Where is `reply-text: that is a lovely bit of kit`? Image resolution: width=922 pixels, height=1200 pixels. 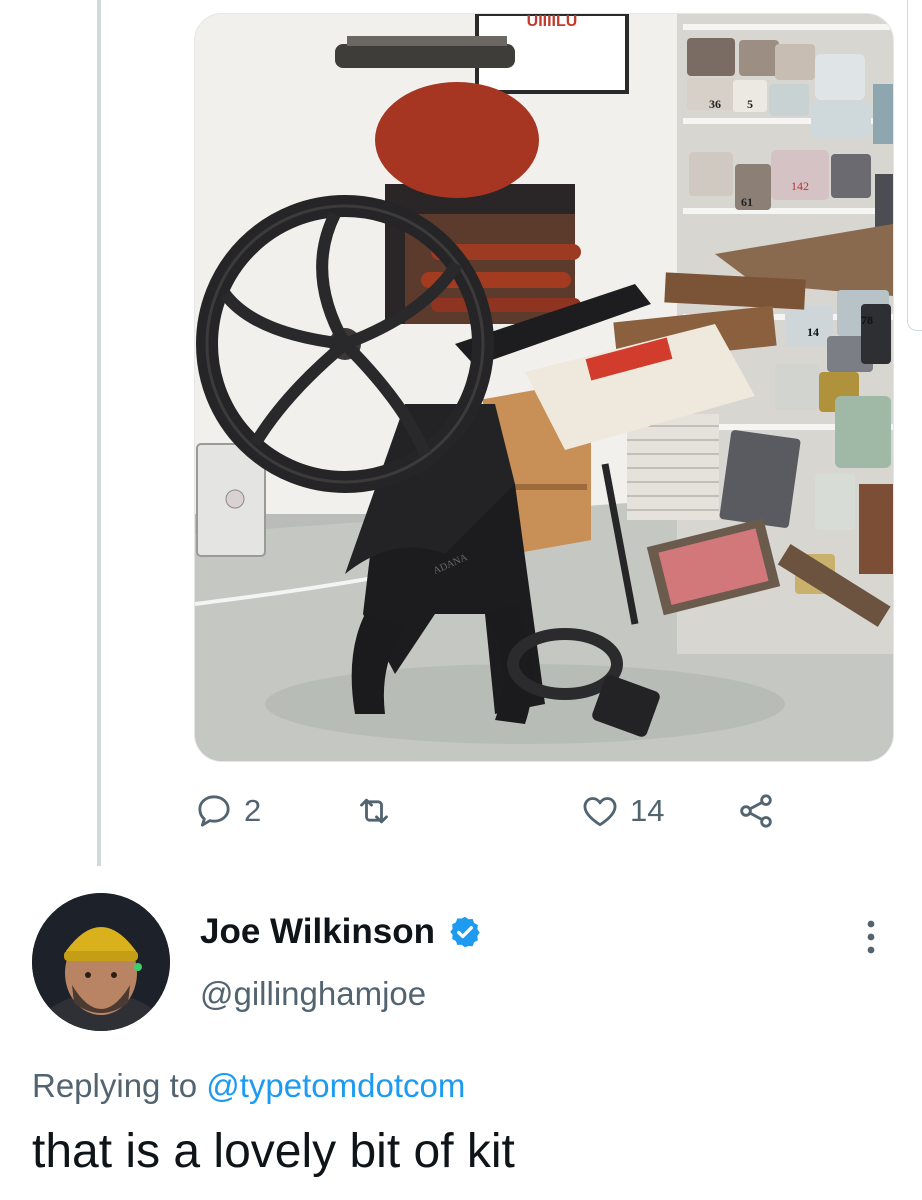 reply-text: that is a lovely bit of kit is located at coordinates (273, 1151).